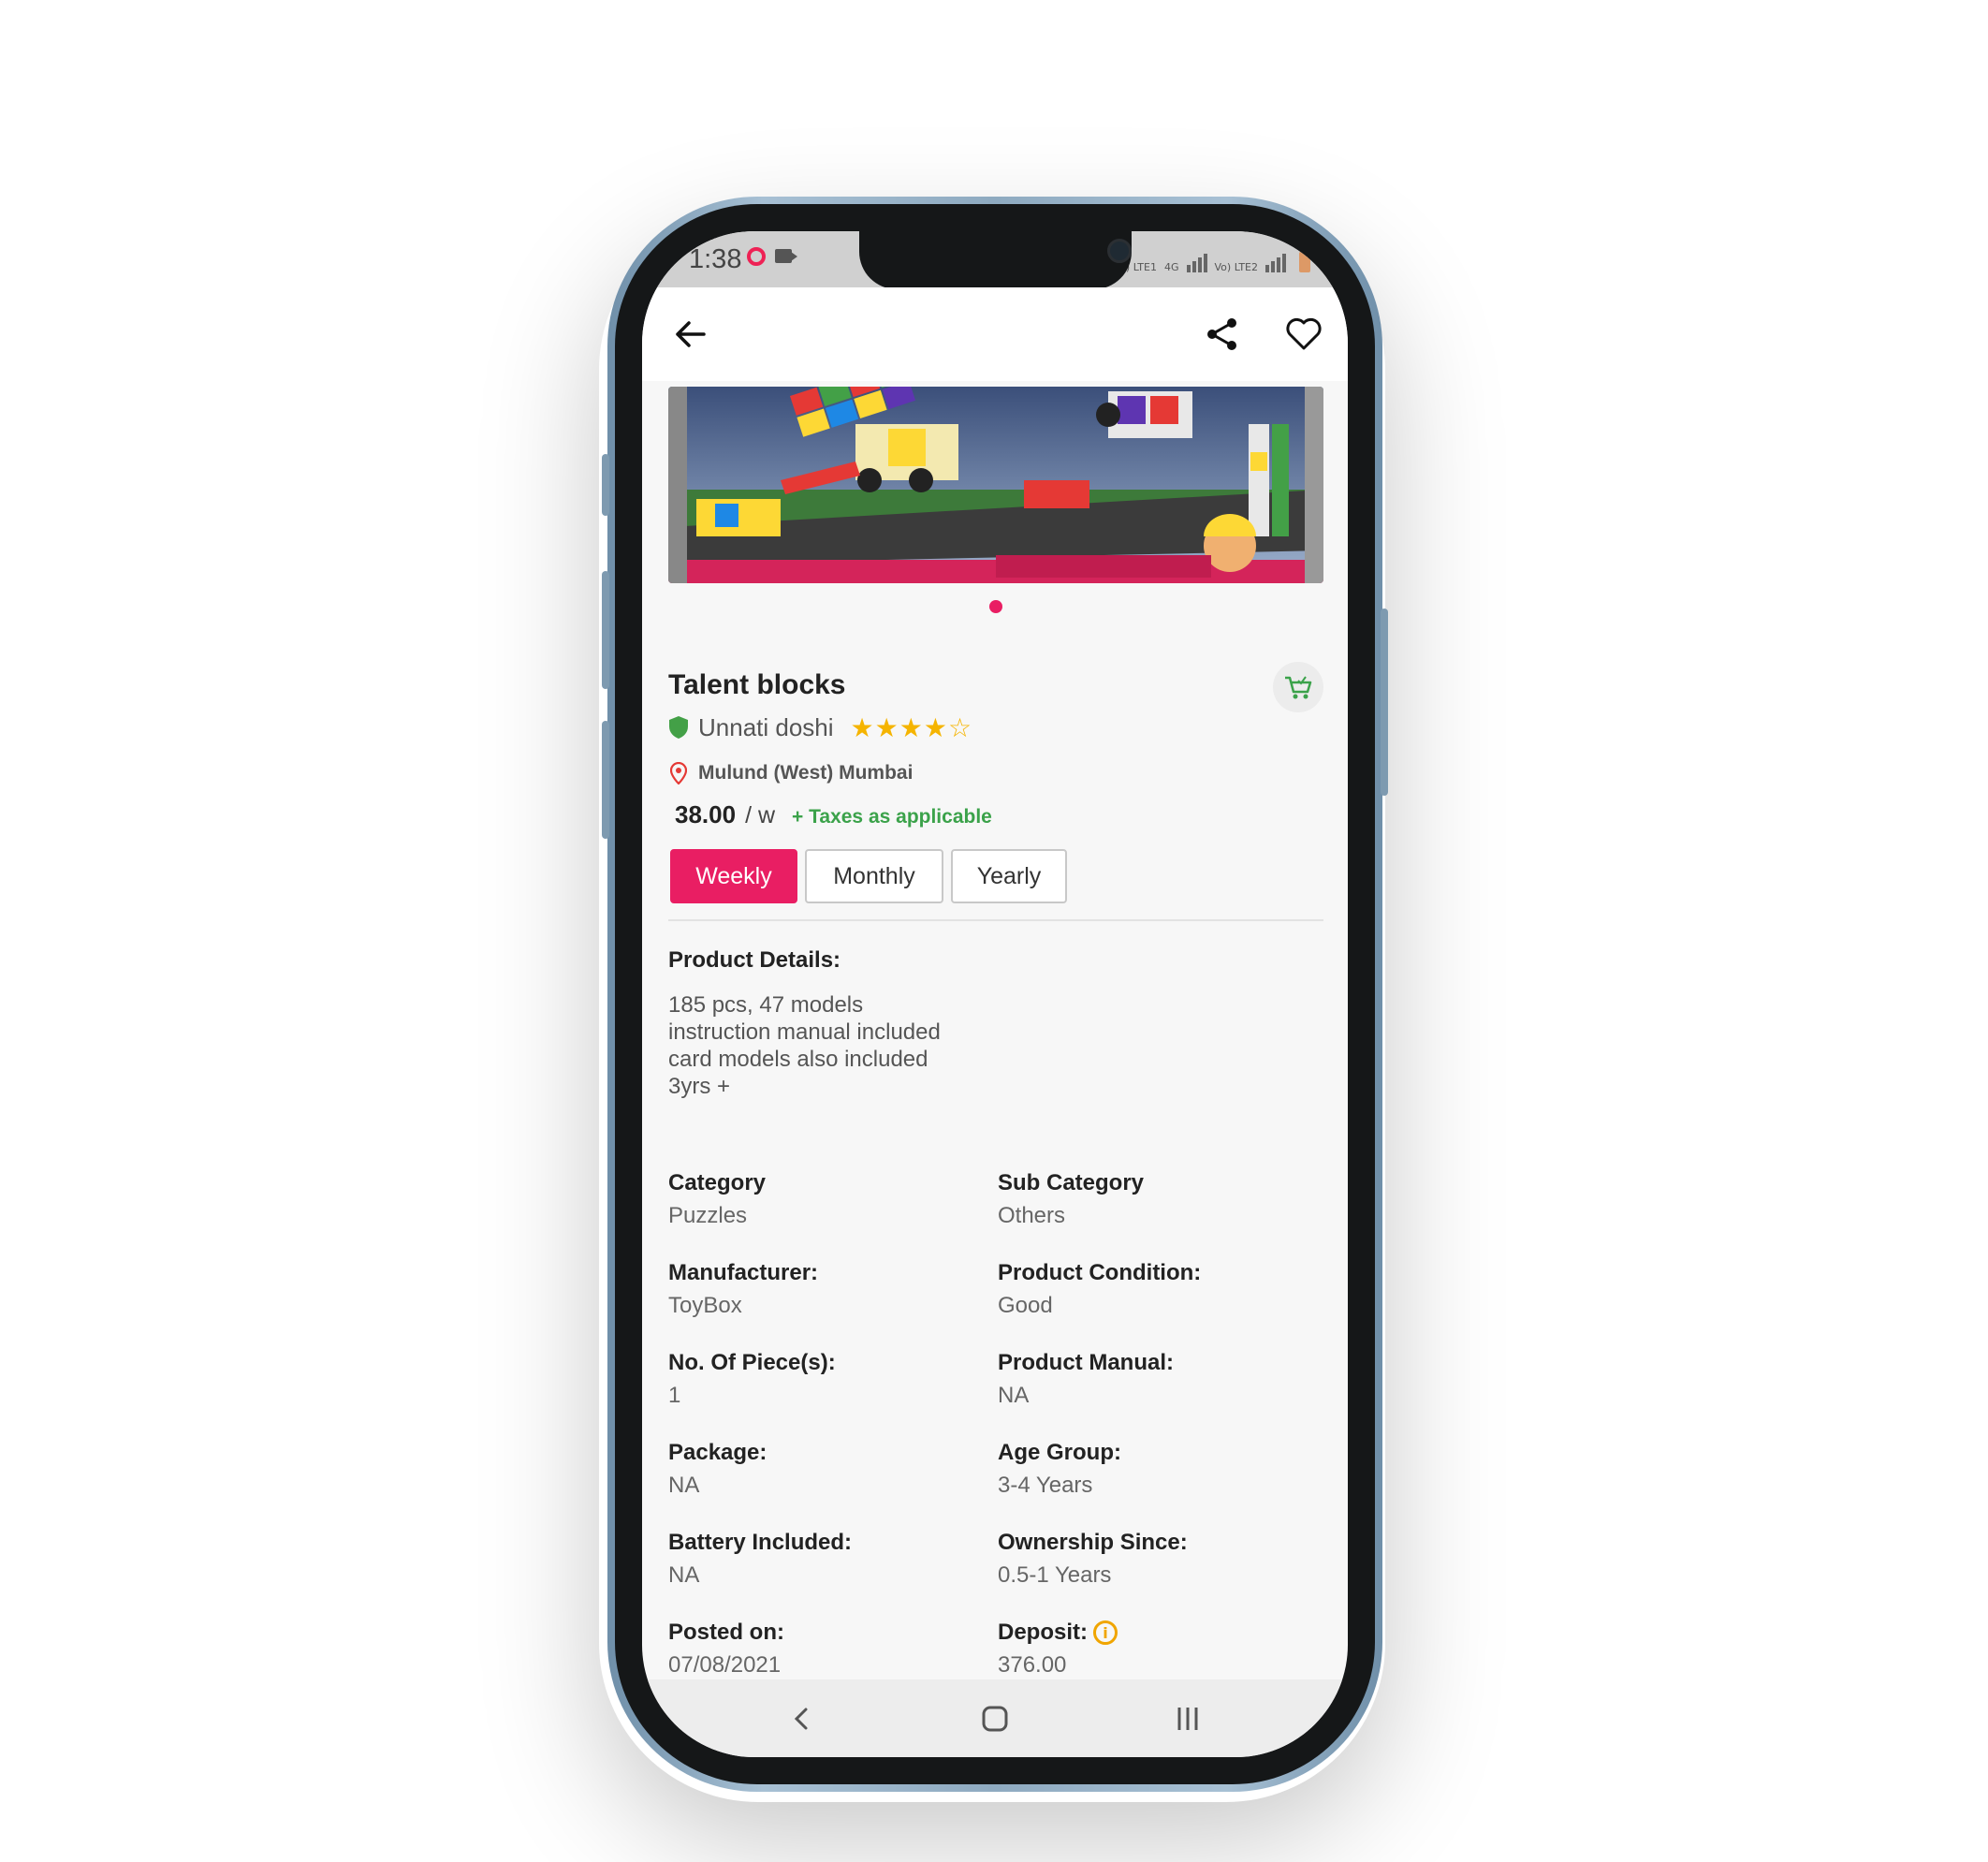  I want to click on product-title: Talent blocks, so click(757, 684).